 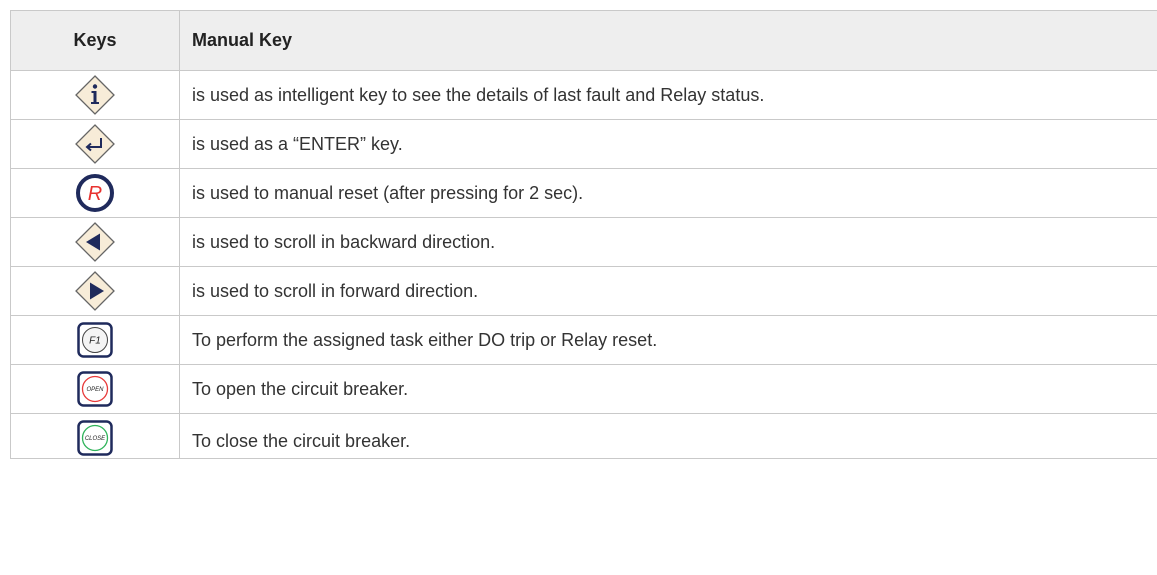 I want to click on left-arrow-key-icon, so click(x=95, y=242).